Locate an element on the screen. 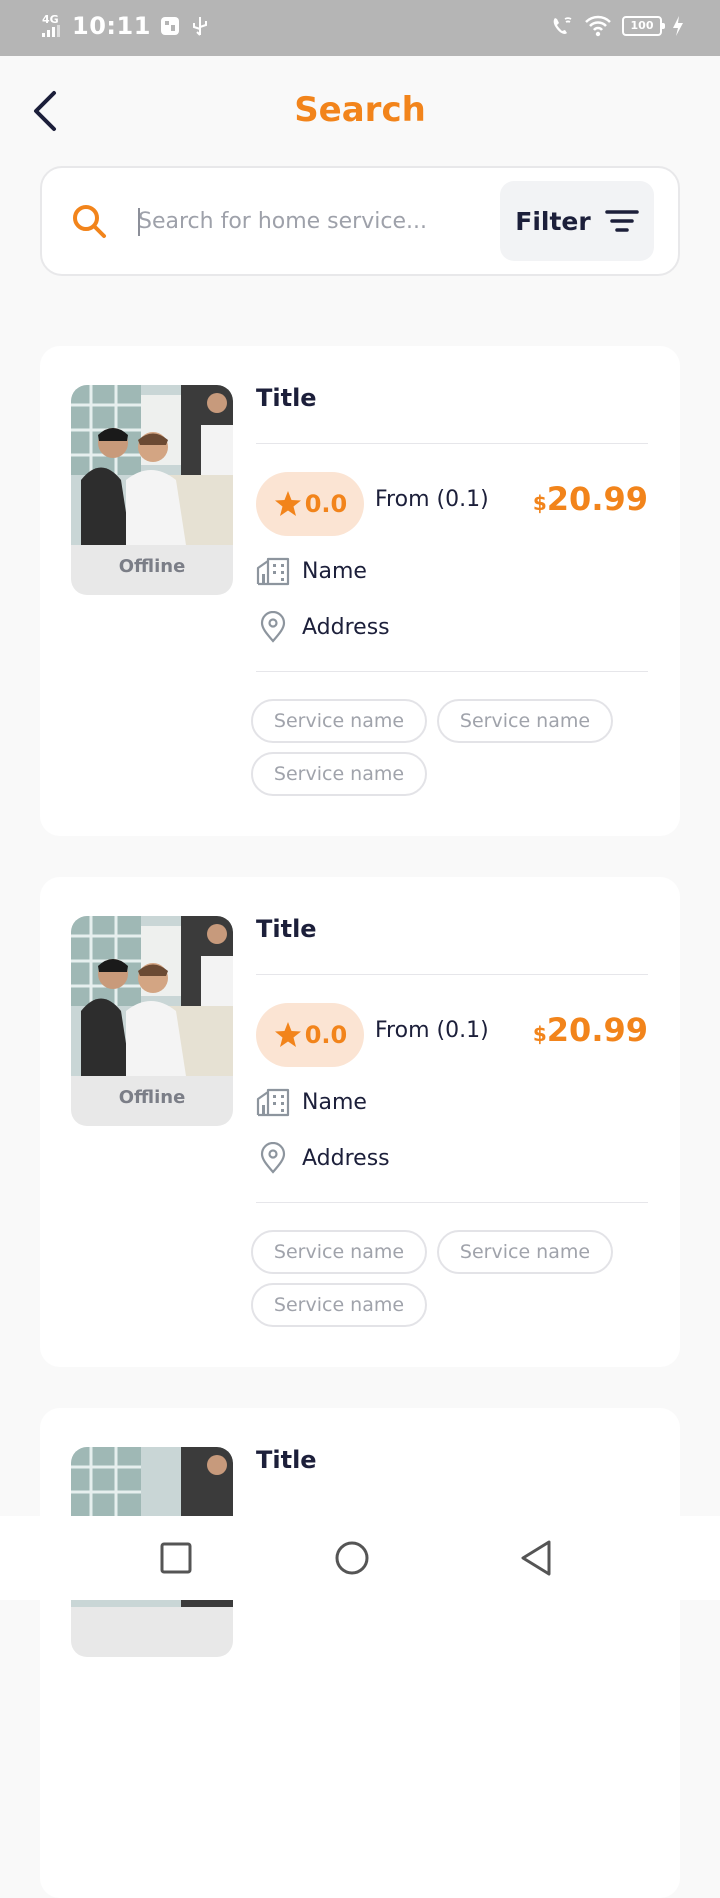 The height and width of the screenshot is (1898, 720). triangle-back-icon is located at coordinates (536, 1558).